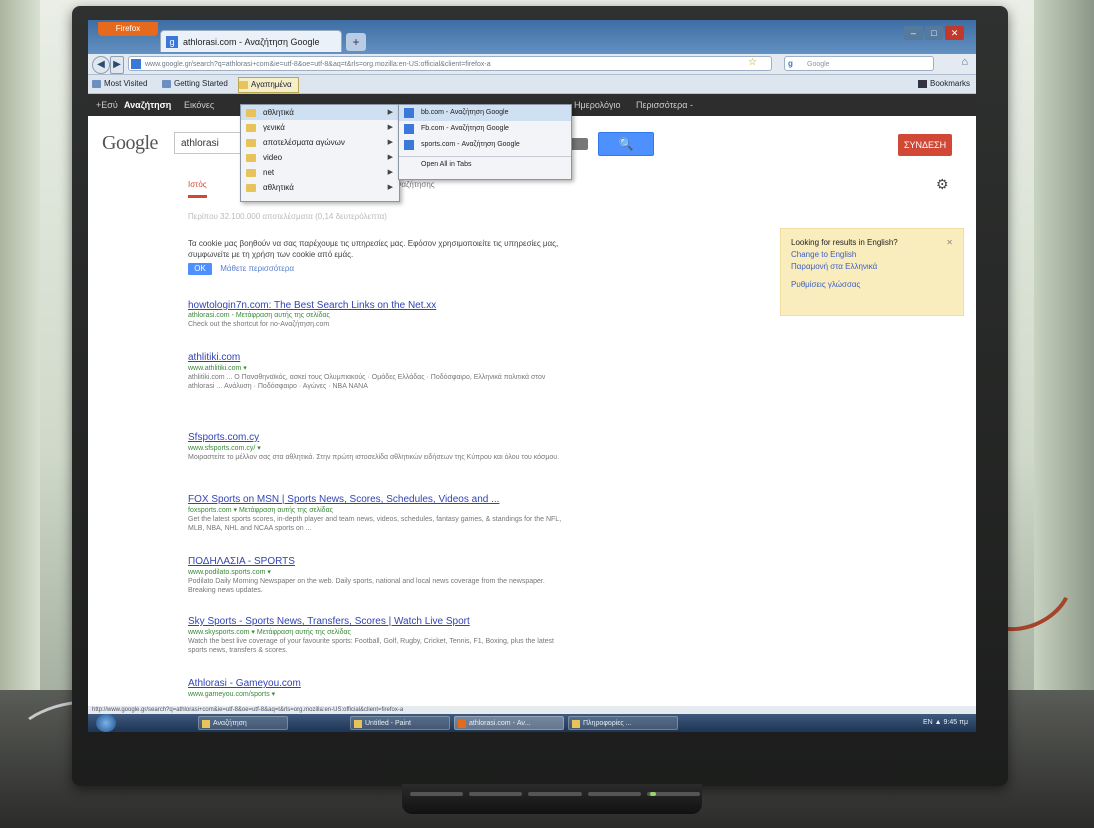 Image resolution: width=1094 pixels, height=828 pixels. I want to click on menu-folder-general: γενικά ▶, so click(320, 127).